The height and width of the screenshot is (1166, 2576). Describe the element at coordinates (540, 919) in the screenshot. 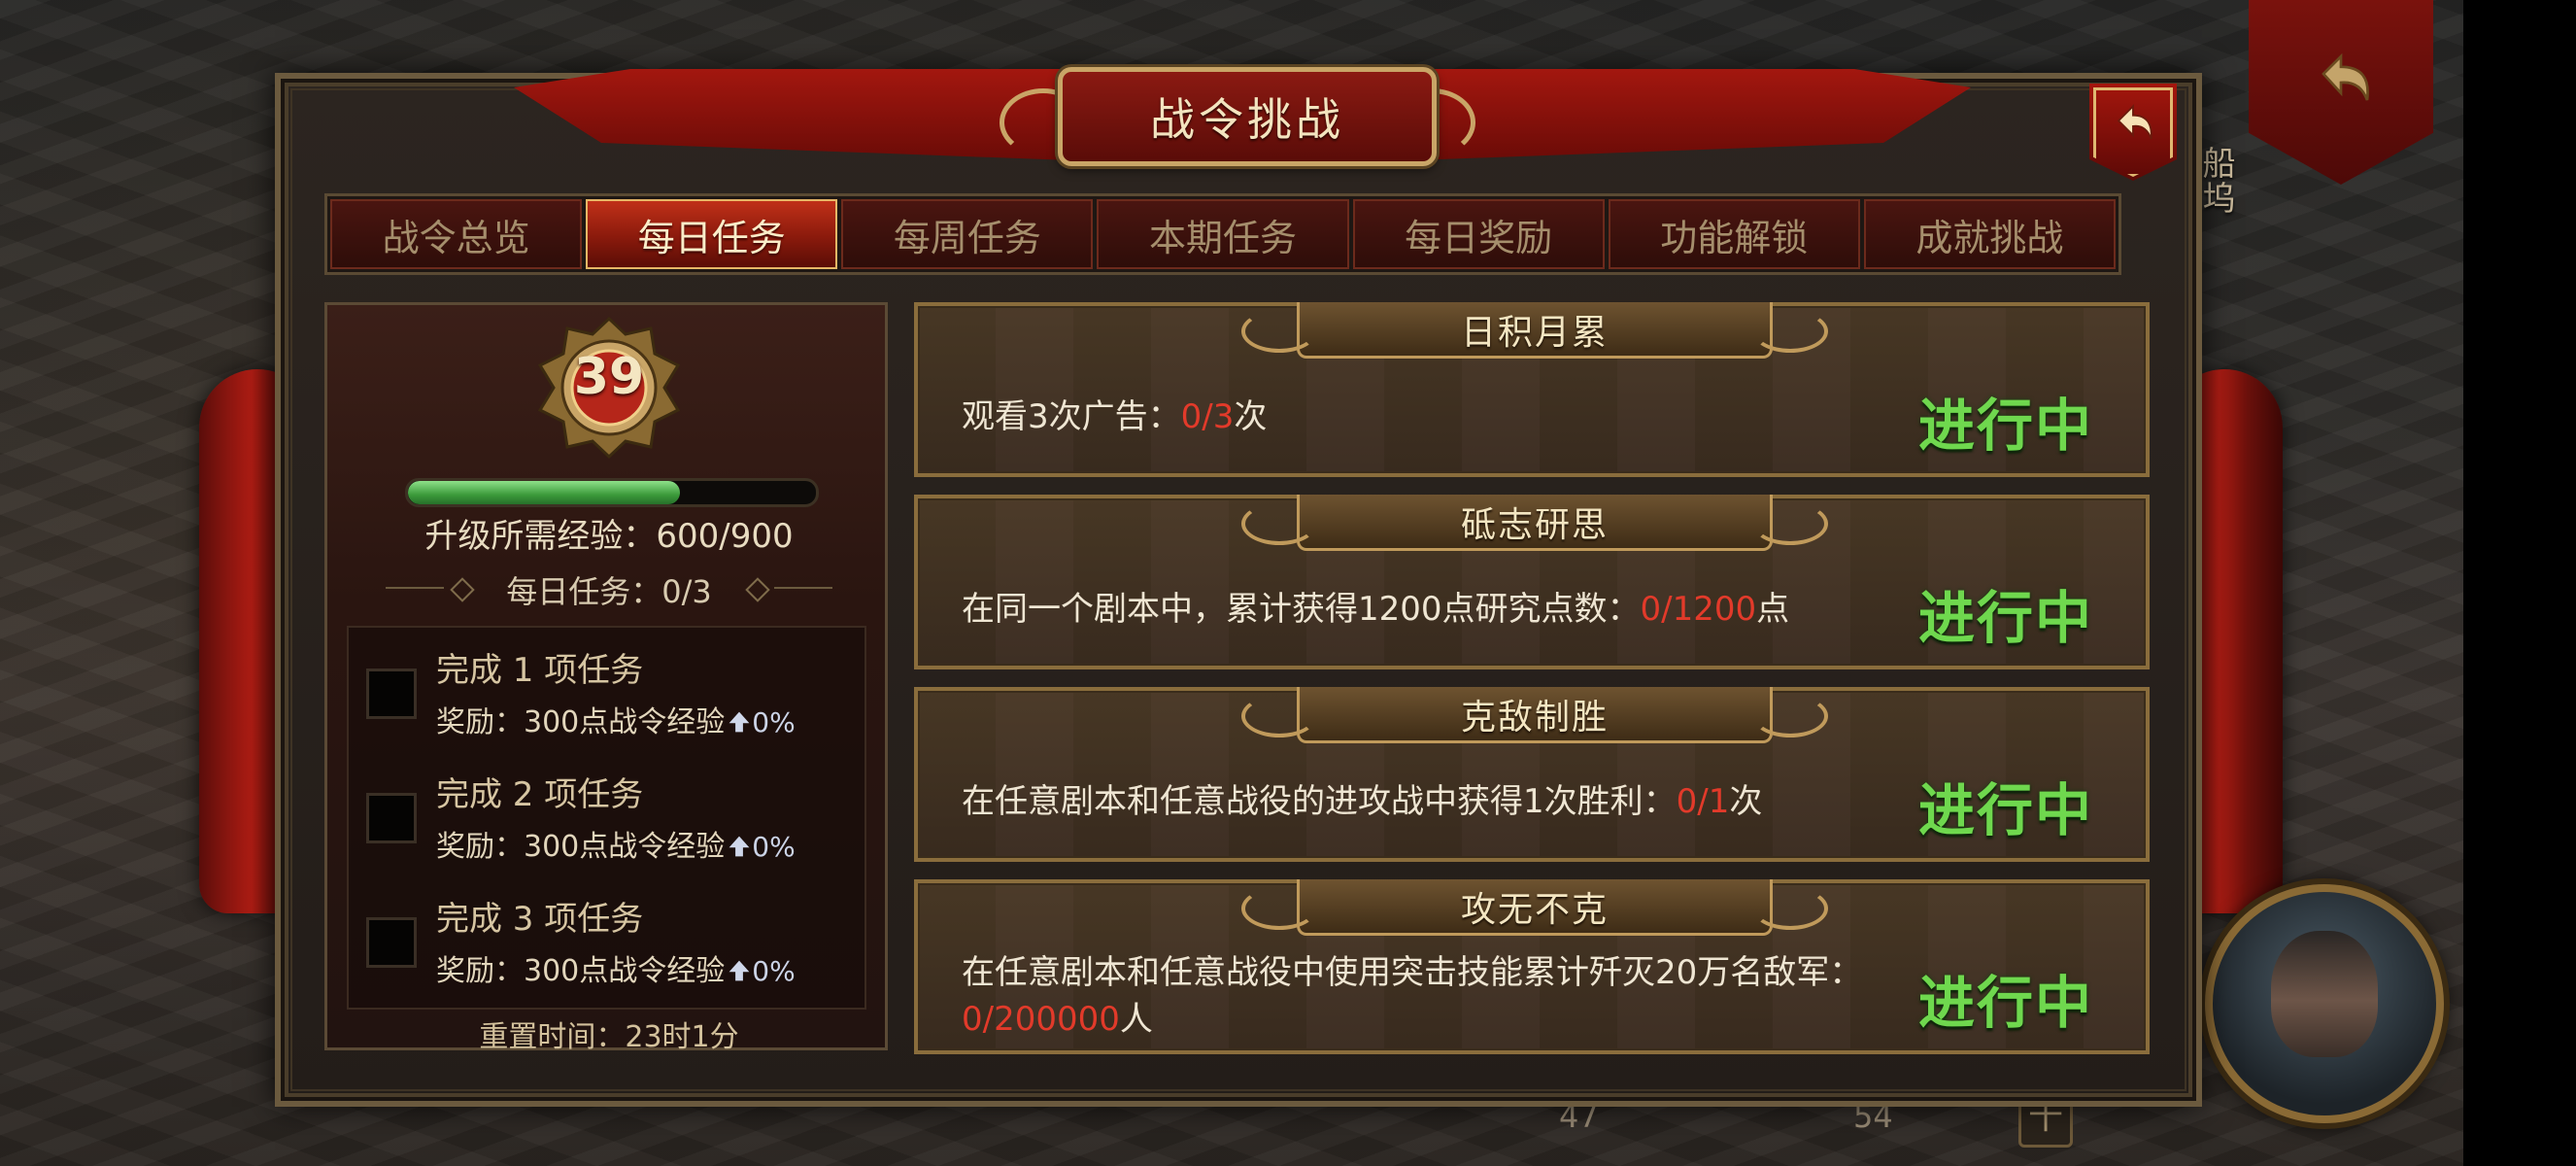

I see `milestone-title: 完成 3 项任务` at that location.